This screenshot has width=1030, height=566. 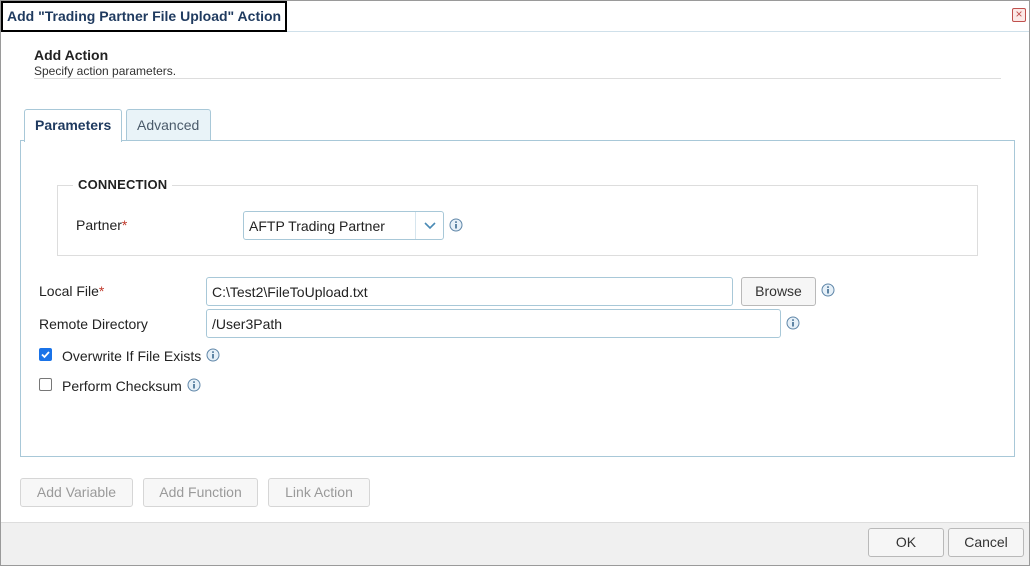 What do you see at coordinates (132, 356) in the screenshot?
I see `overwrite-label: Overwrite If File Exists` at bounding box center [132, 356].